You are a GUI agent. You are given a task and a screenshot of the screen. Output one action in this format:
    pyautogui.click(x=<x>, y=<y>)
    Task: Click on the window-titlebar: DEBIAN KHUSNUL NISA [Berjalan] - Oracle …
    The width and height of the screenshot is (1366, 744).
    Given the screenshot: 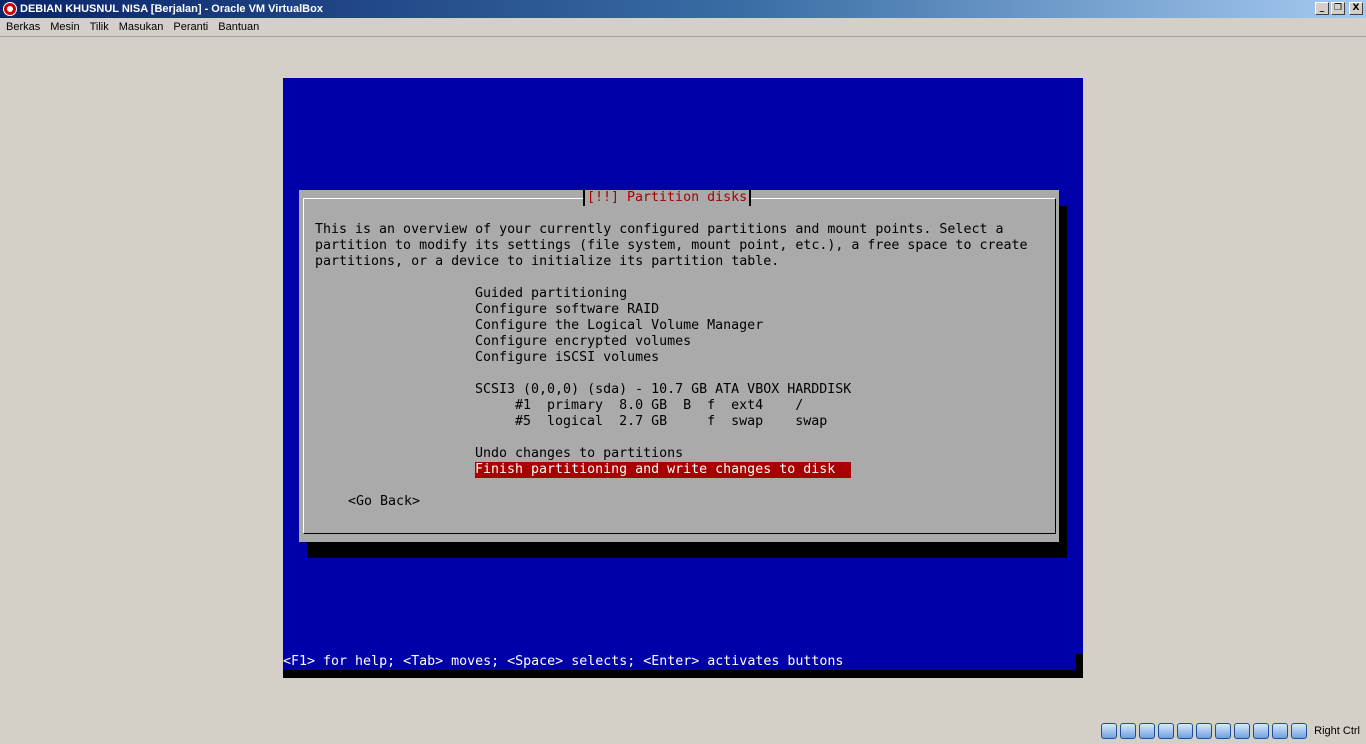 What is the action you would take?
    pyautogui.click(x=683, y=9)
    